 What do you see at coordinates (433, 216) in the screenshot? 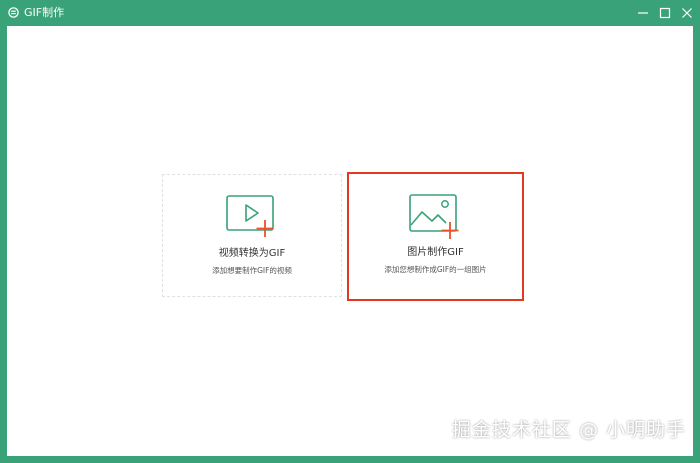
I see `image-add-icon` at bounding box center [433, 216].